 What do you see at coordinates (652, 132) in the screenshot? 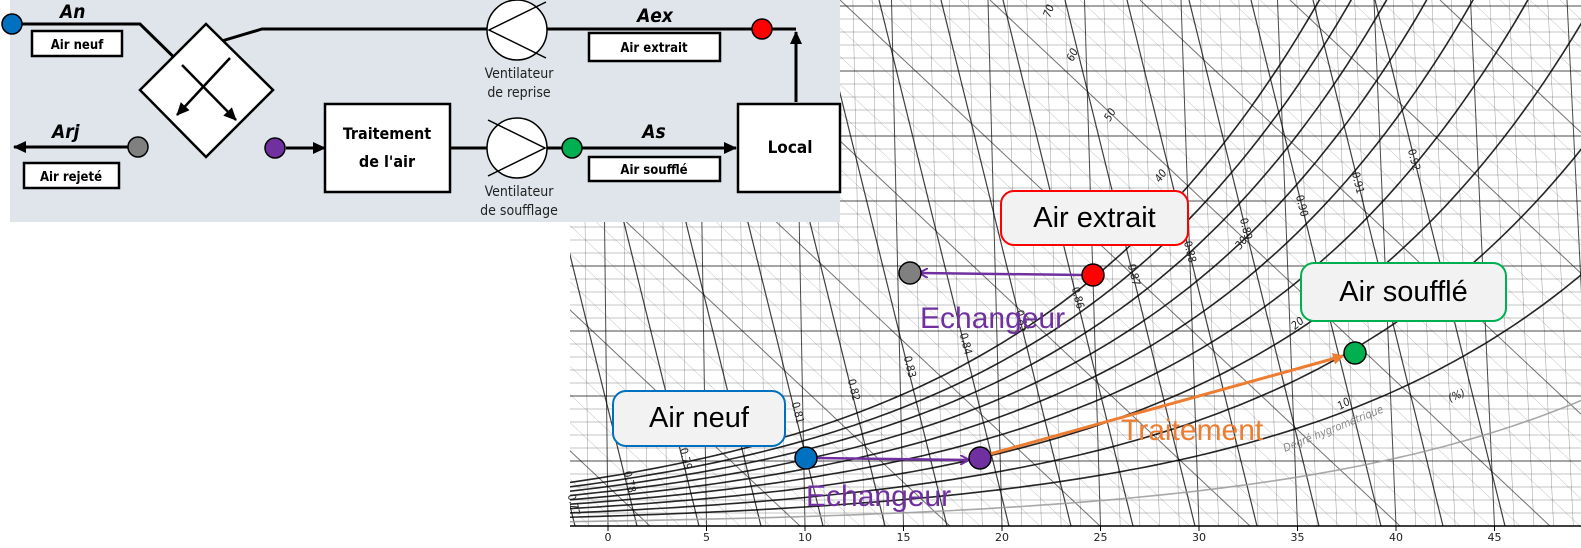
I see `label-as: As` at bounding box center [652, 132].